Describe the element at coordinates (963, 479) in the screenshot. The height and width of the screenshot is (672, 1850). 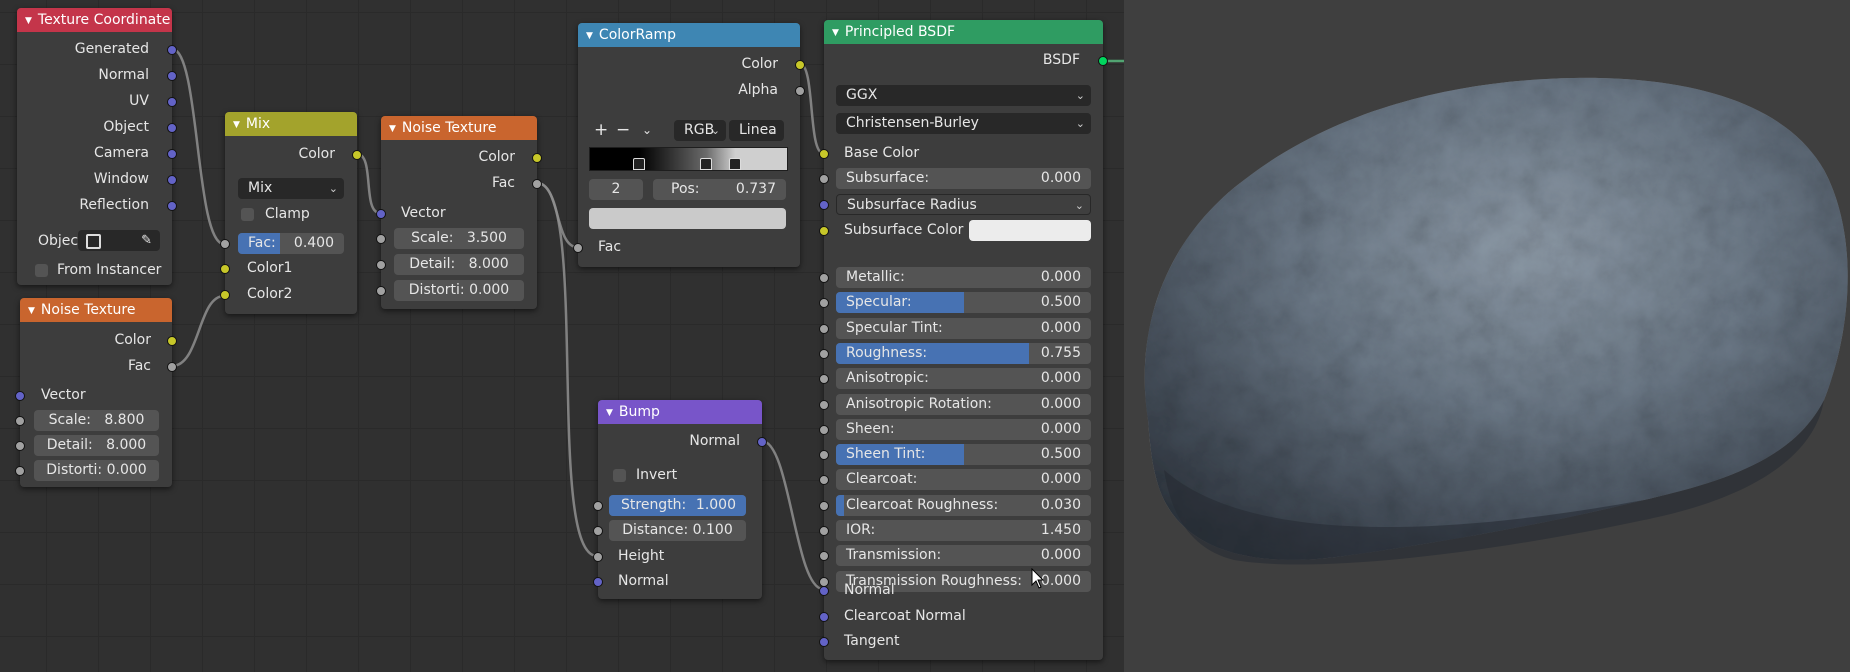
I see `bsdf-param-field: Clearcoat: 0.000` at that location.